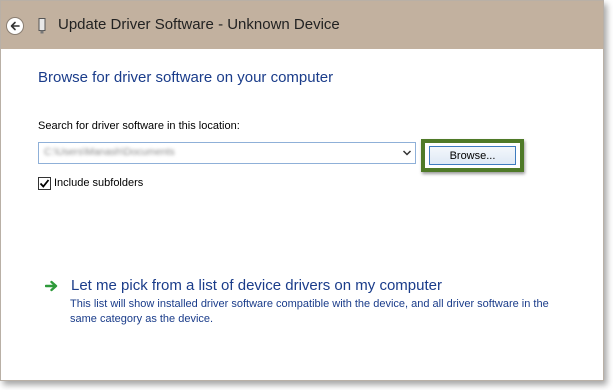  I want to click on window-title: Update Driver Software - Unknown Device, so click(199, 24).